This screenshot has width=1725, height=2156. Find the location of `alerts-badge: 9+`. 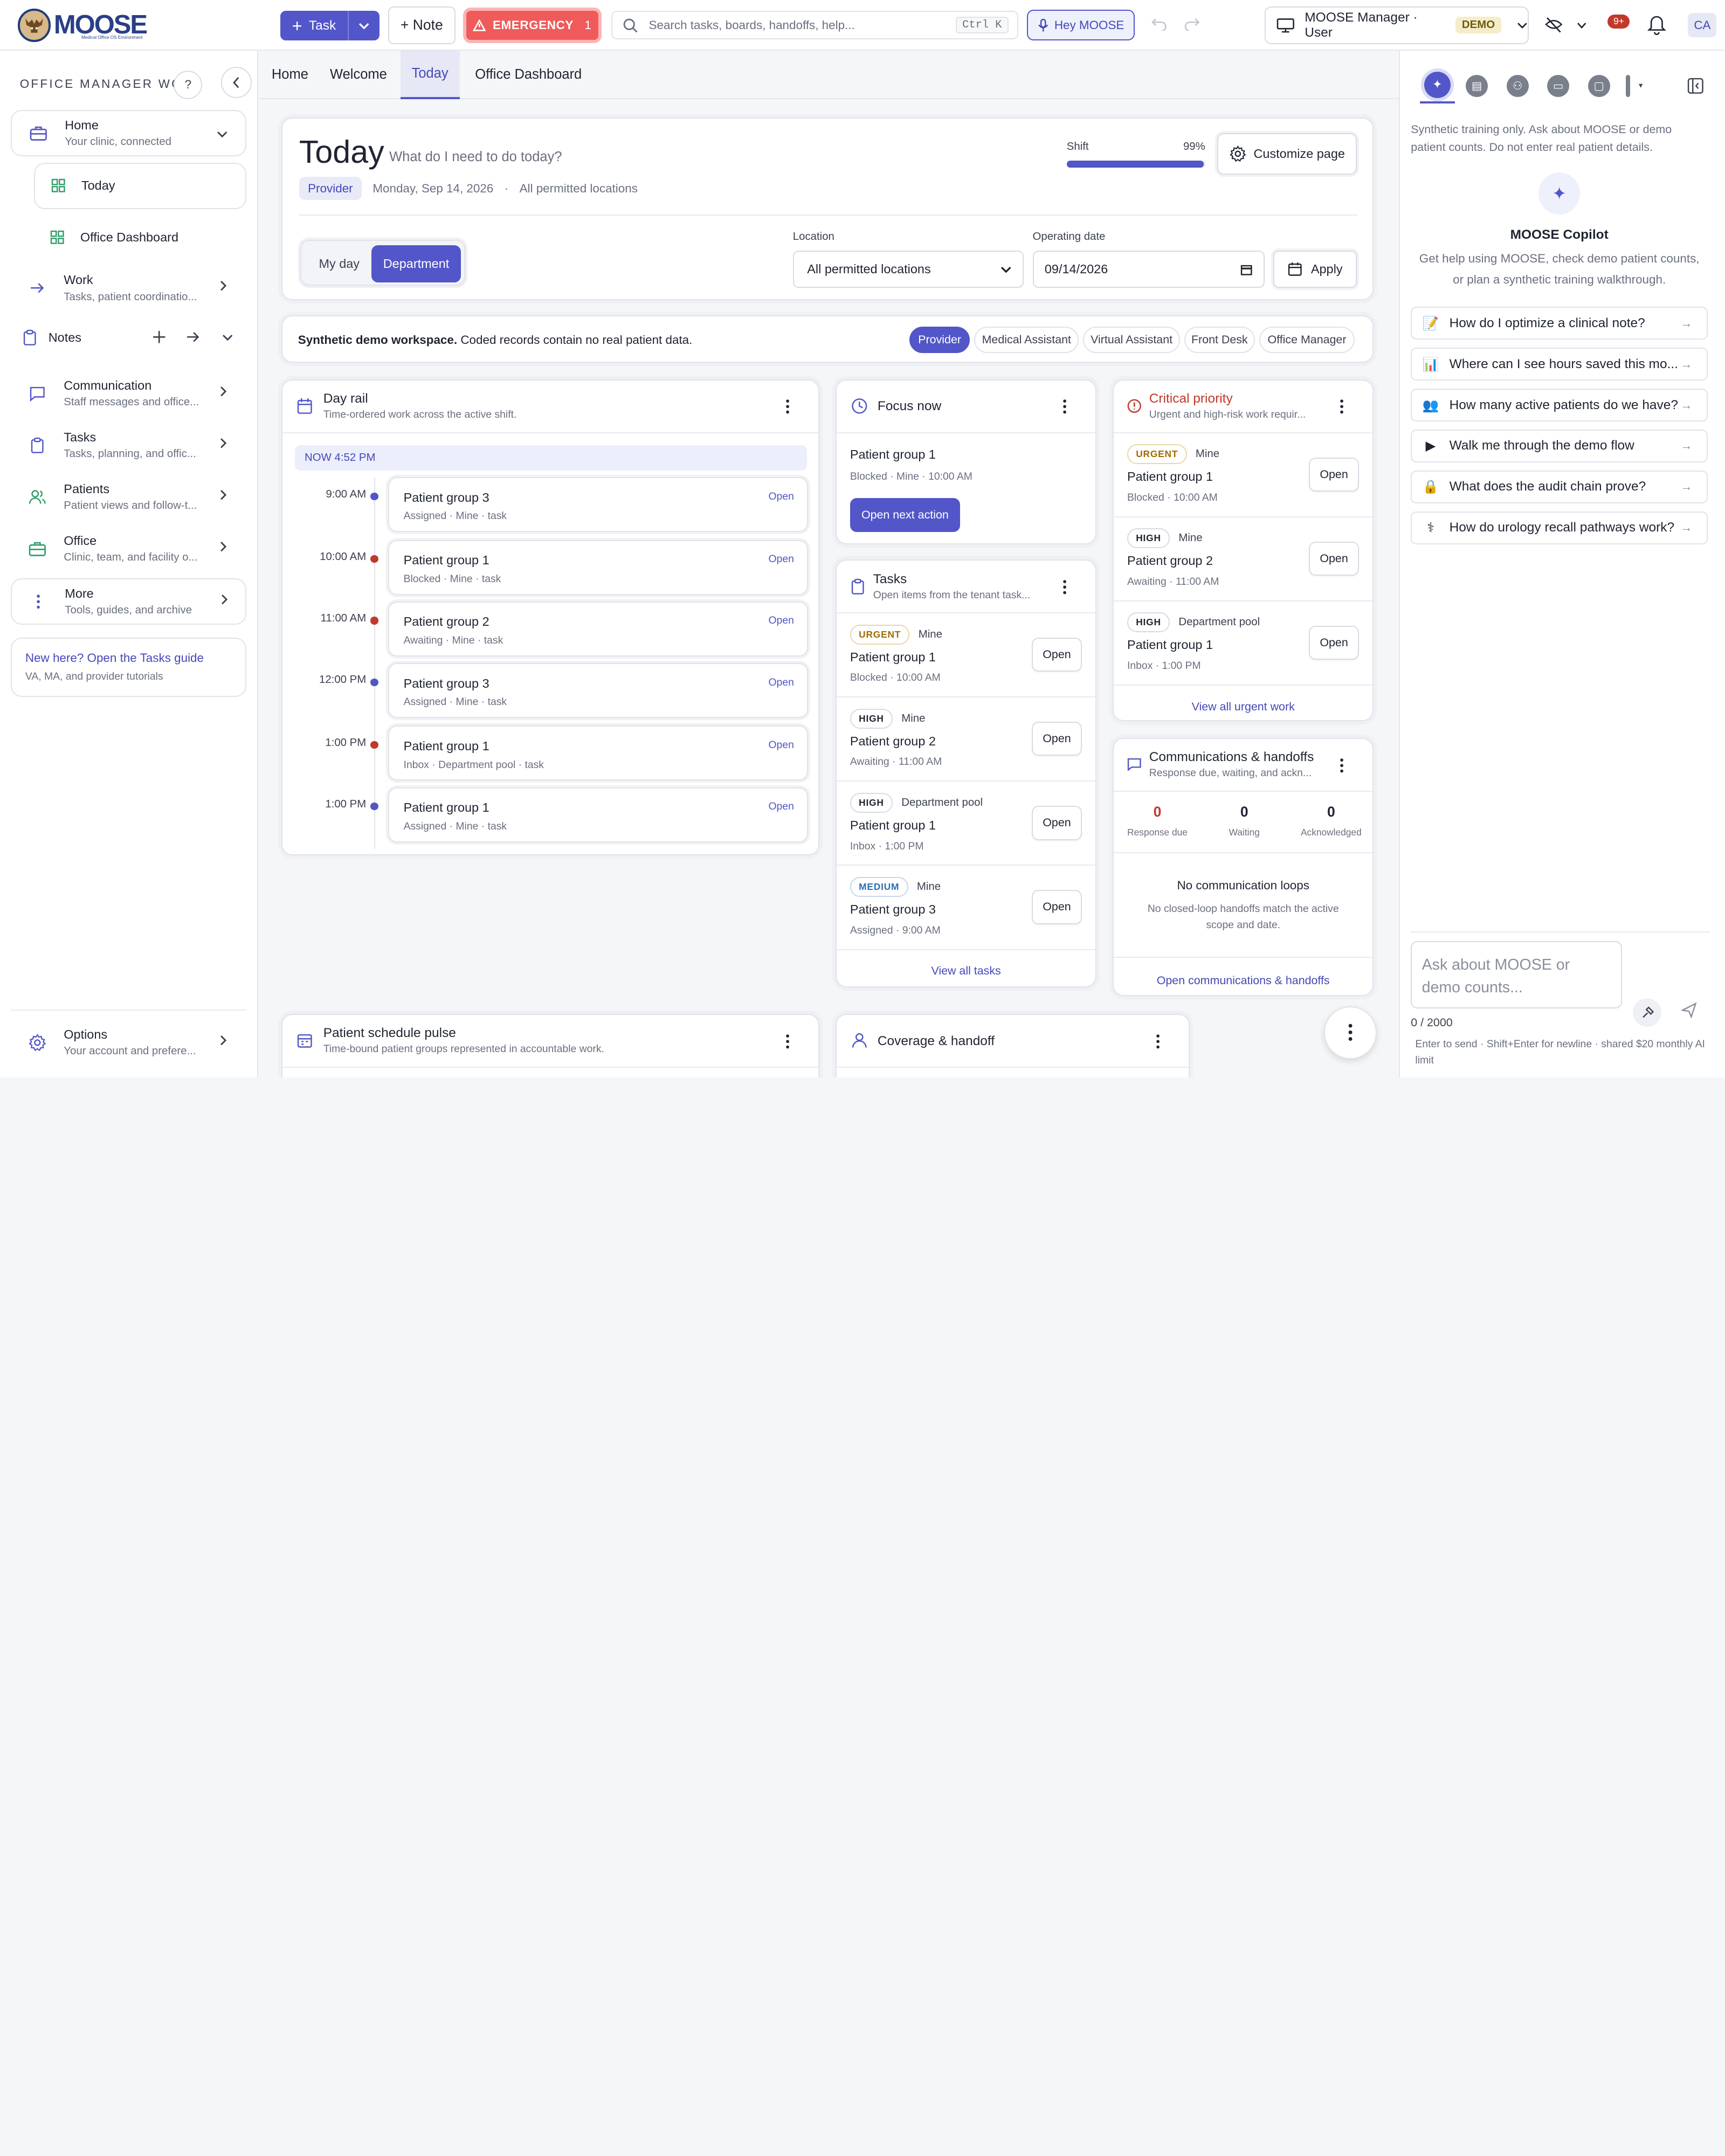

alerts-badge: 9+ is located at coordinates (1618, 21).